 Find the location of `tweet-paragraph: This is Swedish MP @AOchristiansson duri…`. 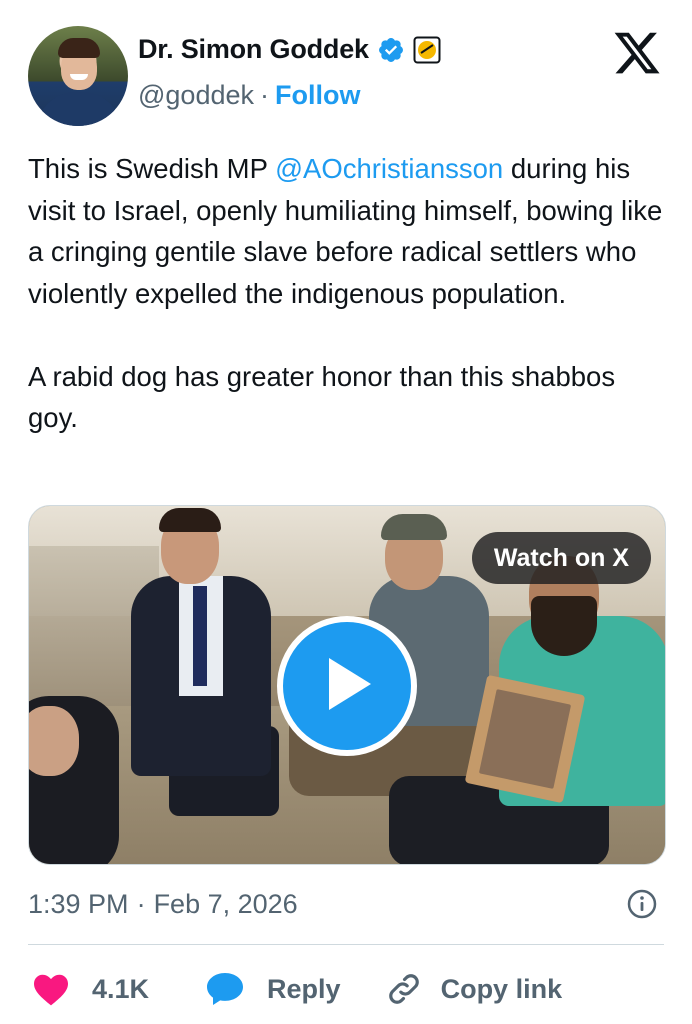

tweet-paragraph: This is Swedish MP @AOchristiansson duri… is located at coordinates (348, 231).